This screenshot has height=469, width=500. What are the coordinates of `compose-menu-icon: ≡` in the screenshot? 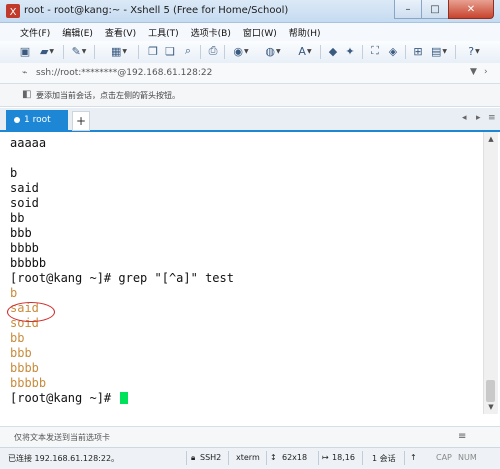 It's located at (462, 436).